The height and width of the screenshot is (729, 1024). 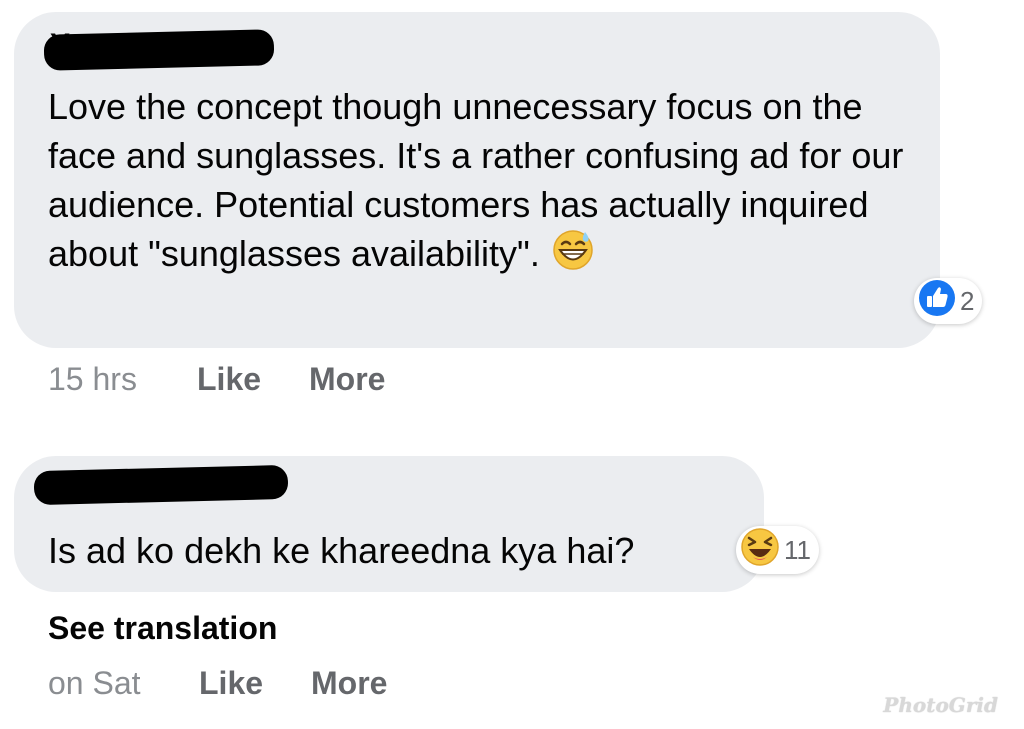 I want to click on like-icon, so click(x=937, y=301).